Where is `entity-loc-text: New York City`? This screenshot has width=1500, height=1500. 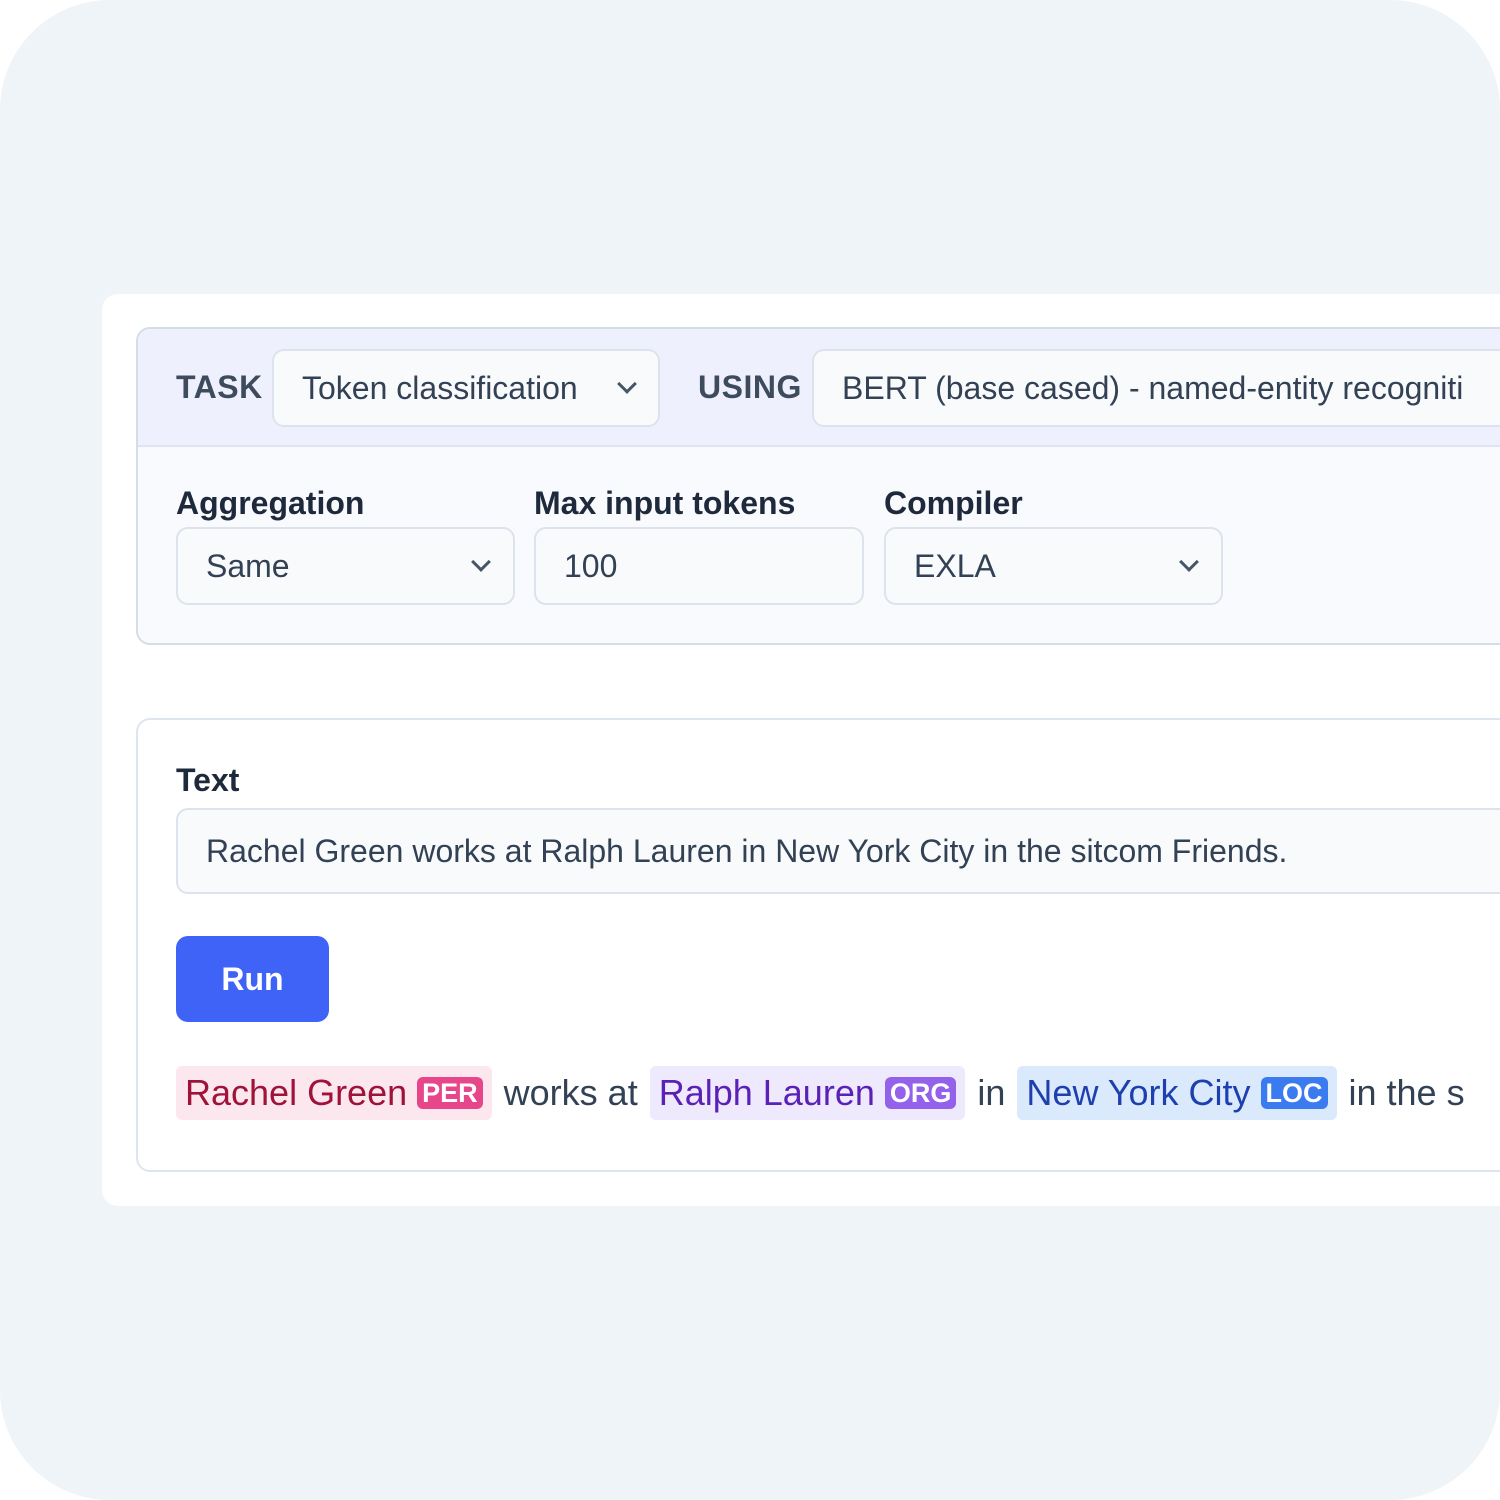
entity-loc-text: New York City is located at coordinates (1138, 1092).